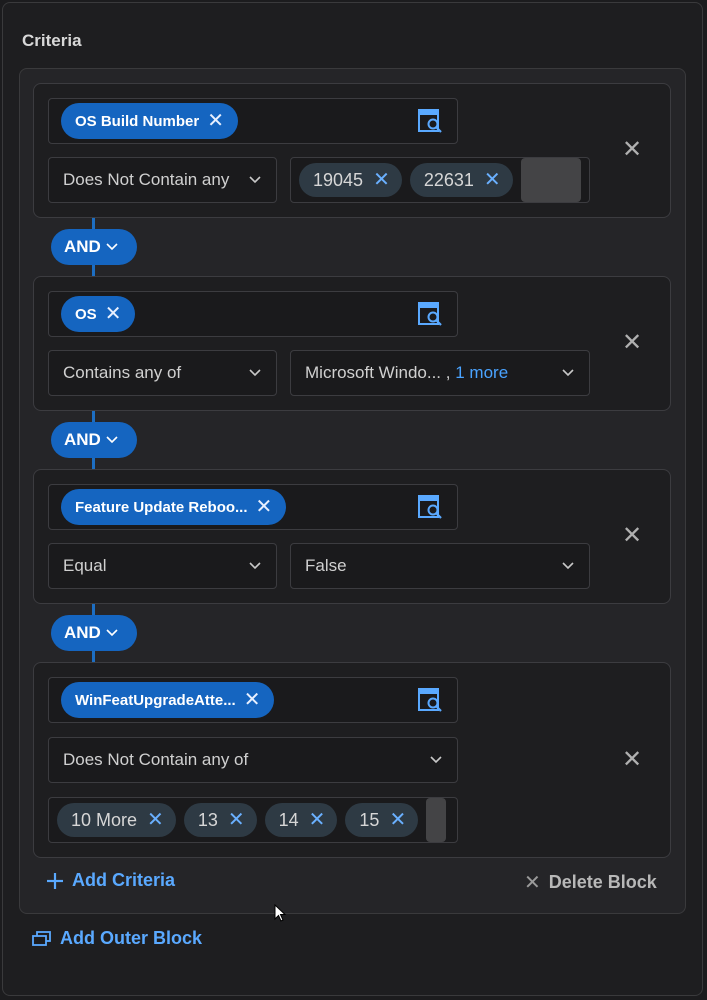  I want to click on operator-select: Equal, so click(162, 566).